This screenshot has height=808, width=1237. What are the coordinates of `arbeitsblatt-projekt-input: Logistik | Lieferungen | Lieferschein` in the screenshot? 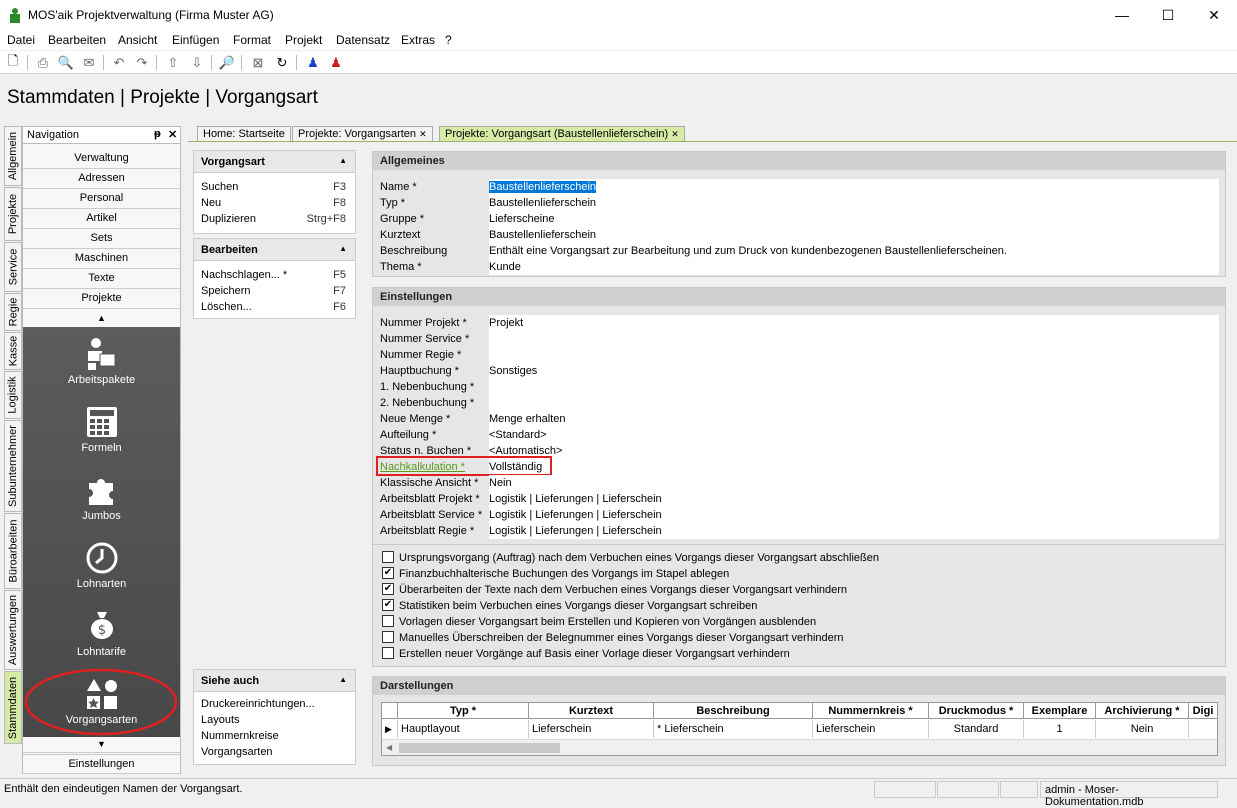 It's located at (854, 499).